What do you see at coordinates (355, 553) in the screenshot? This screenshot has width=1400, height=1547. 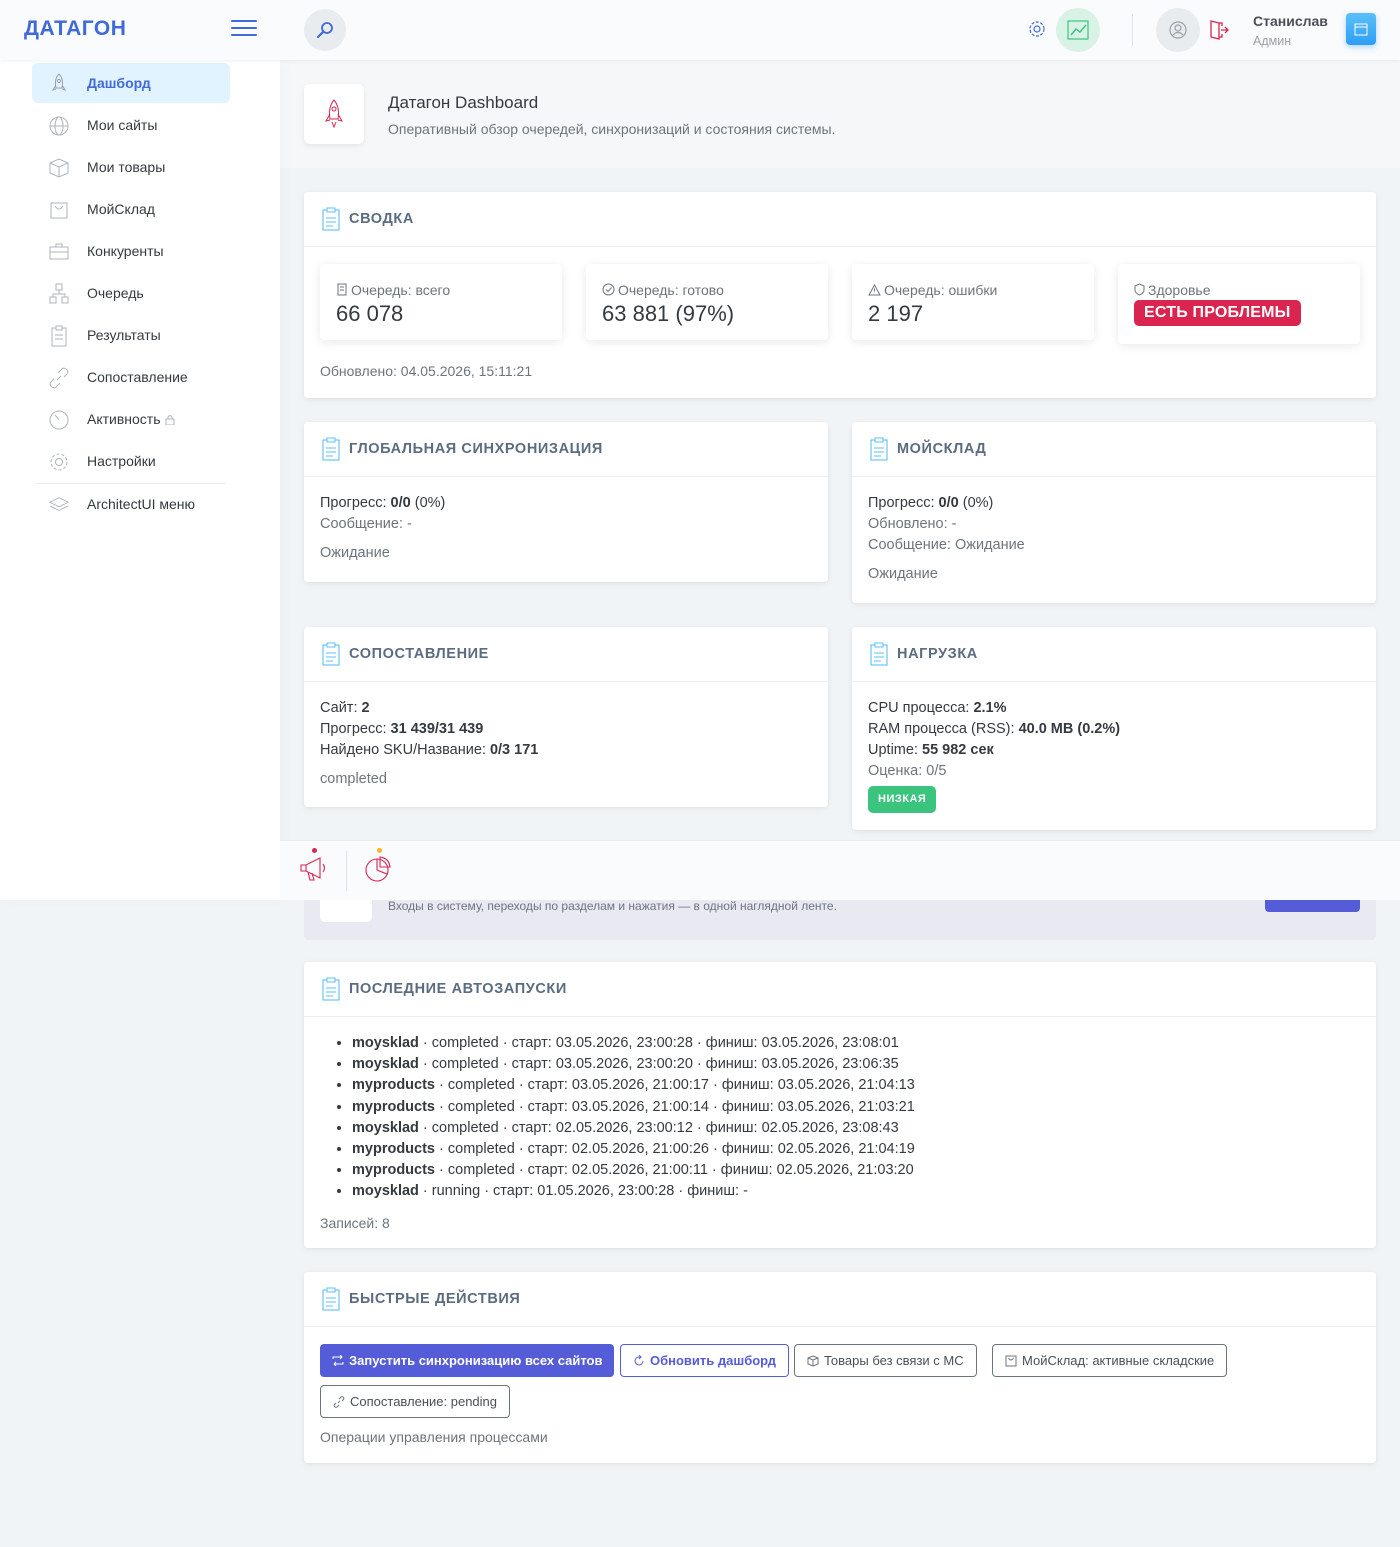 I see `sync-status: Ожидание` at bounding box center [355, 553].